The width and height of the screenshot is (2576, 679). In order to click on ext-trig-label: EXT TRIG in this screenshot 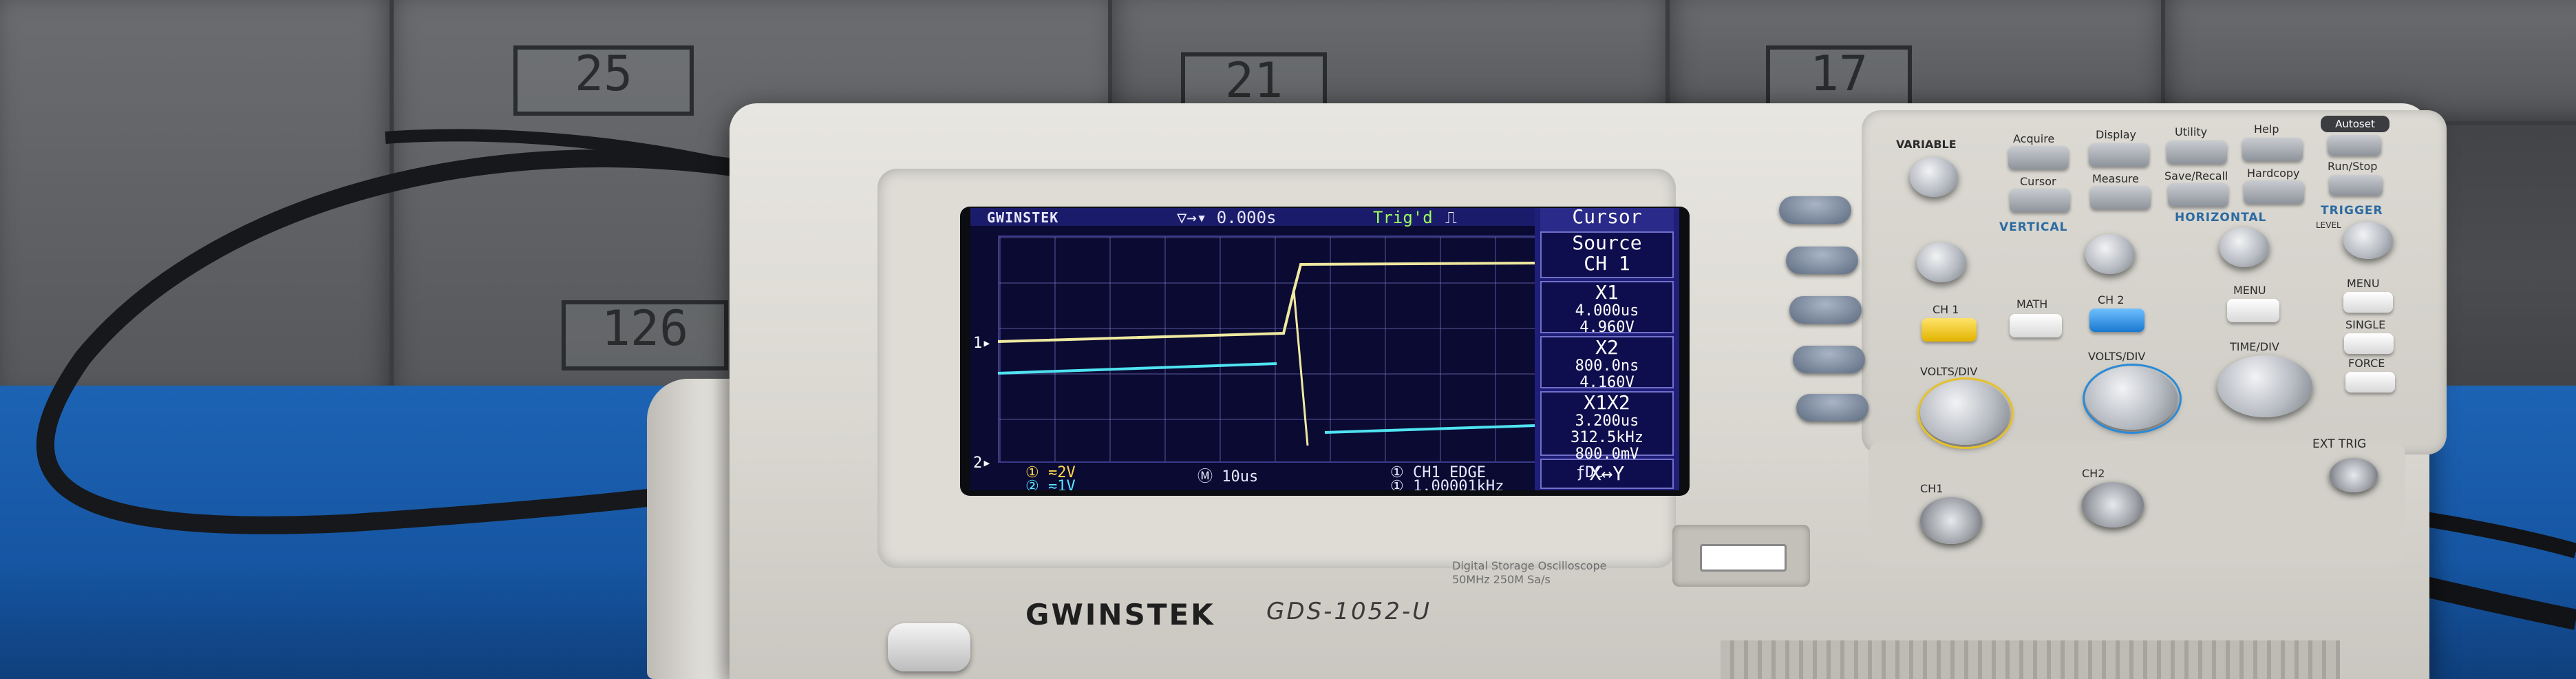, I will do `click(2339, 444)`.